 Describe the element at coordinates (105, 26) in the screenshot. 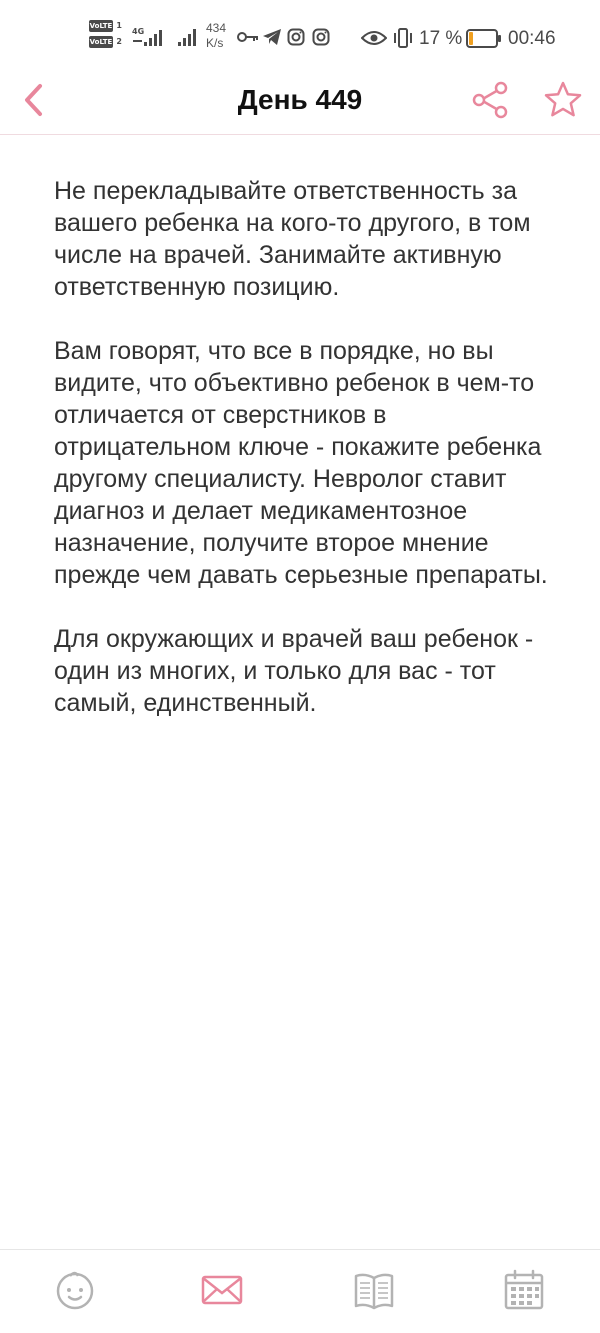

I see `volte-badge-1: VoLTE 1` at that location.